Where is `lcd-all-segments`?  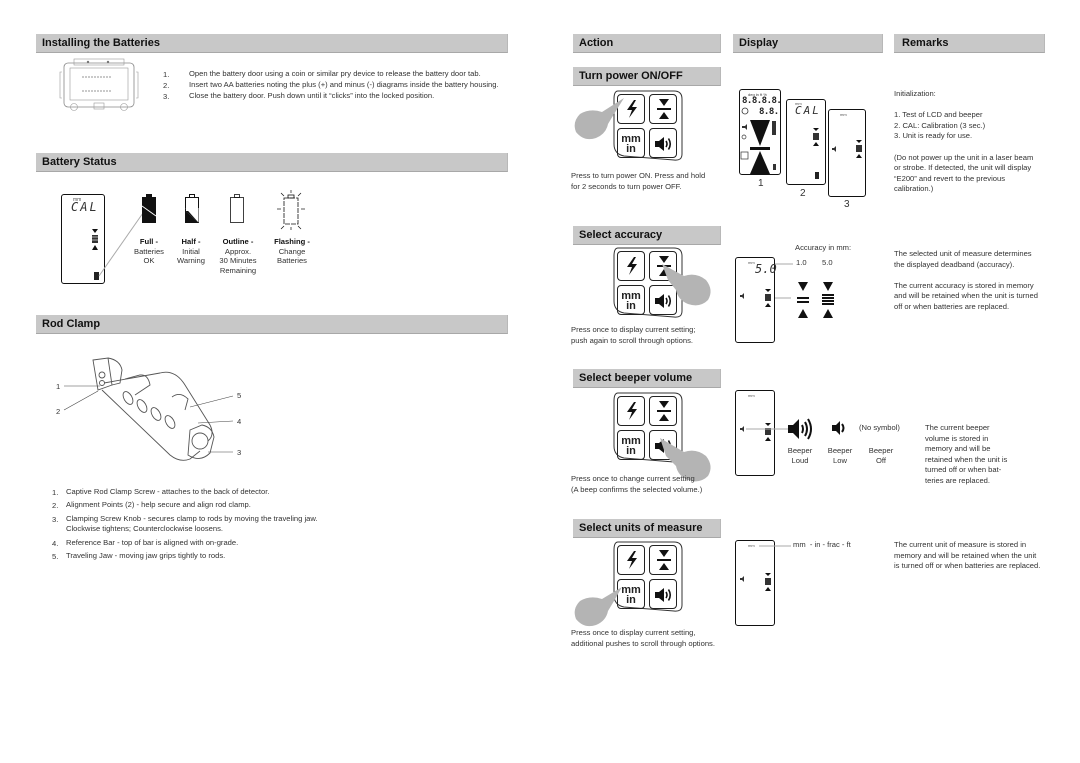 lcd-all-segments is located at coordinates (758, 140).